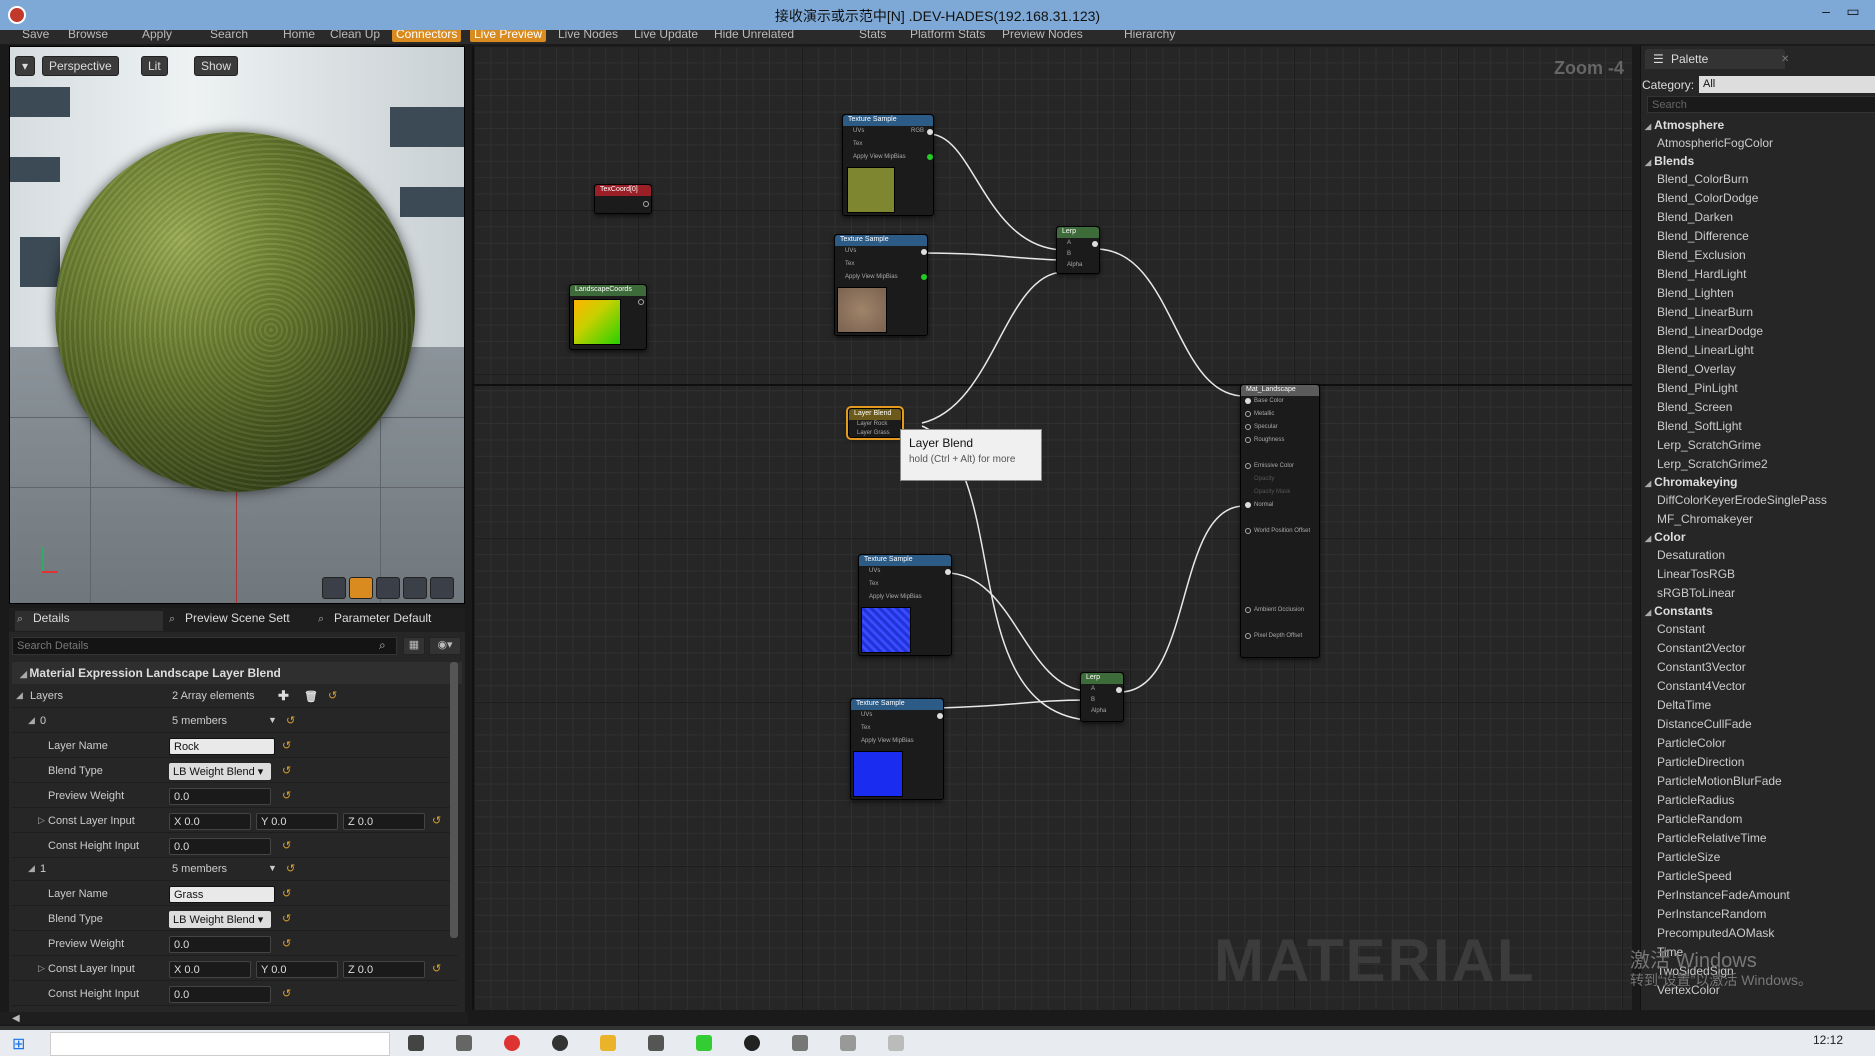 The height and width of the screenshot is (1056, 1875). What do you see at coordinates (1758, 331) in the screenshot?
I see `palette-item: Blend_LinearDodge` at bounding box center [1758, 331].